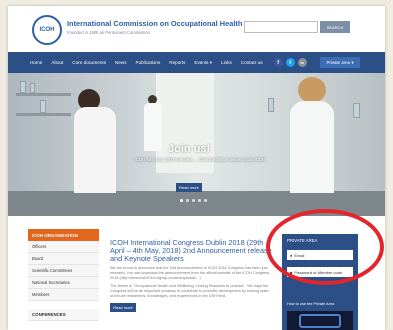 Image resolution: width=393 pixels, height=330 pixels. Describe the element at coordinates (63, 235) in the screenshot. I see `sidebar-heading: ICOH ORGANIZATION` at that location.